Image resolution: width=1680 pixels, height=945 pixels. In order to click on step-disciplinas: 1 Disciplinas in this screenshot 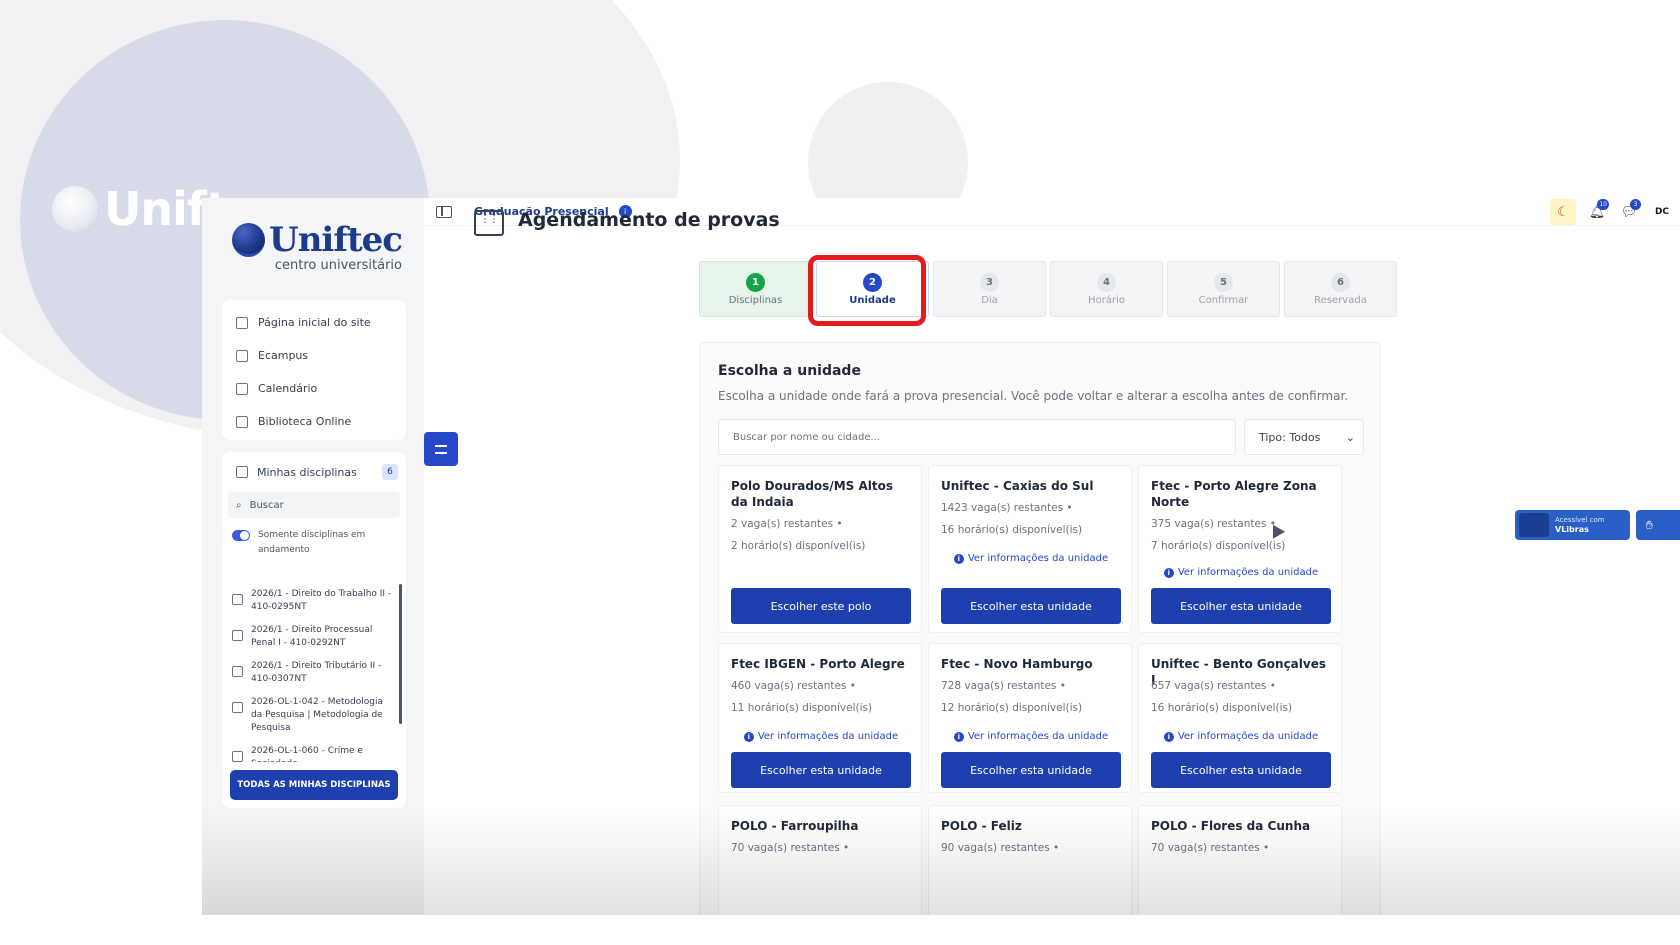, I will do `click(755, 289)`.